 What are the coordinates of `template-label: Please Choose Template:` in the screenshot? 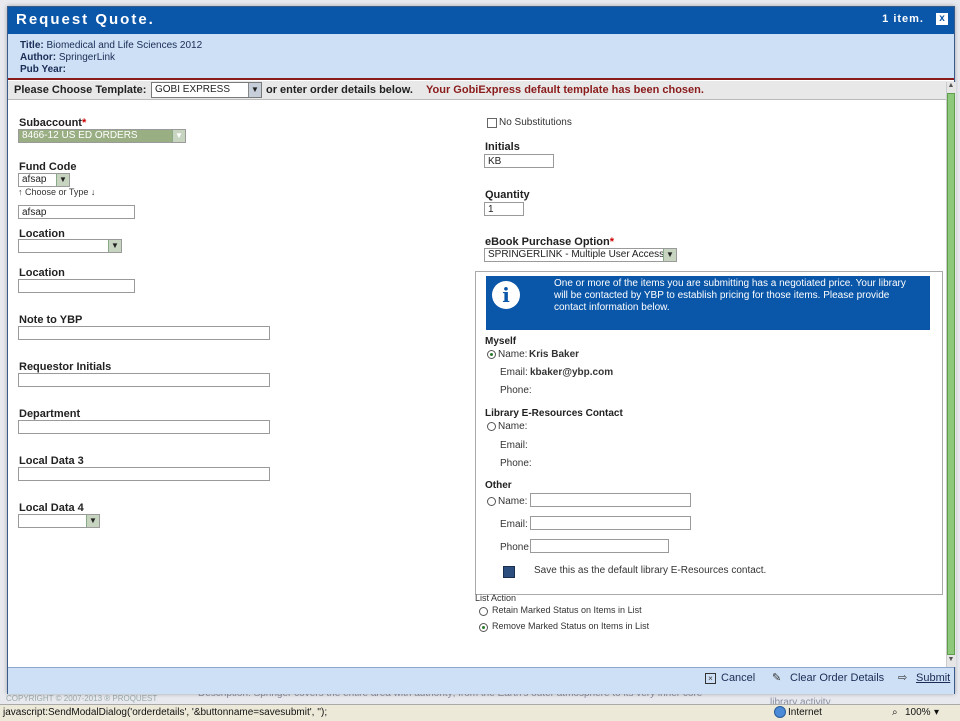 It's located at (80, 90).